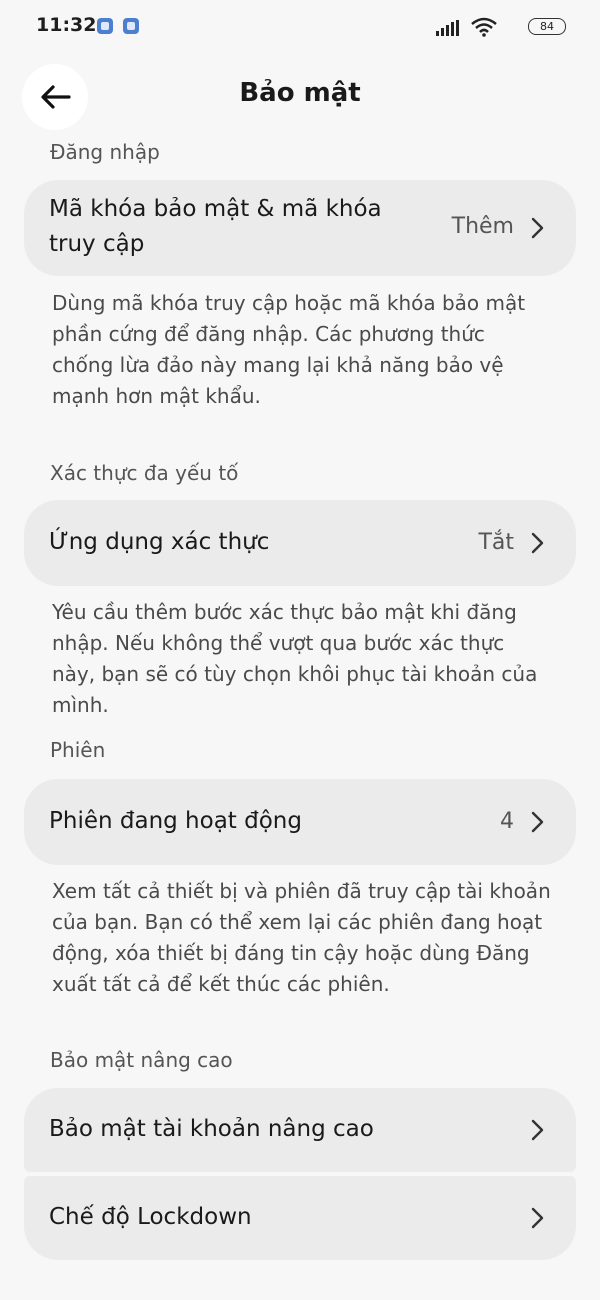 The height and width of the screenshot is (1300, 600). I want to click on wifi-icon, so click(484, 27).